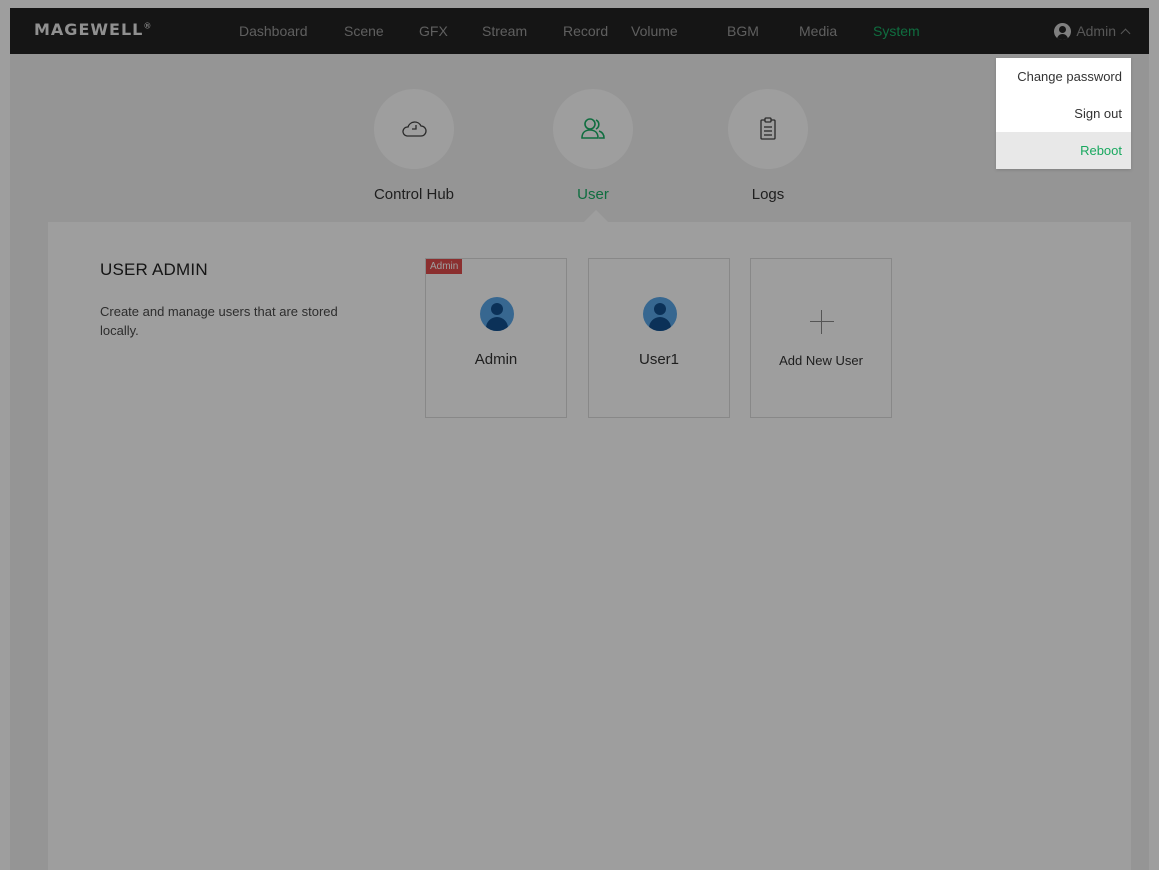 The height and width of the screenshot is (870, 1159). I want to click on menu-item-change-password: Change password, so click(1063, 76).